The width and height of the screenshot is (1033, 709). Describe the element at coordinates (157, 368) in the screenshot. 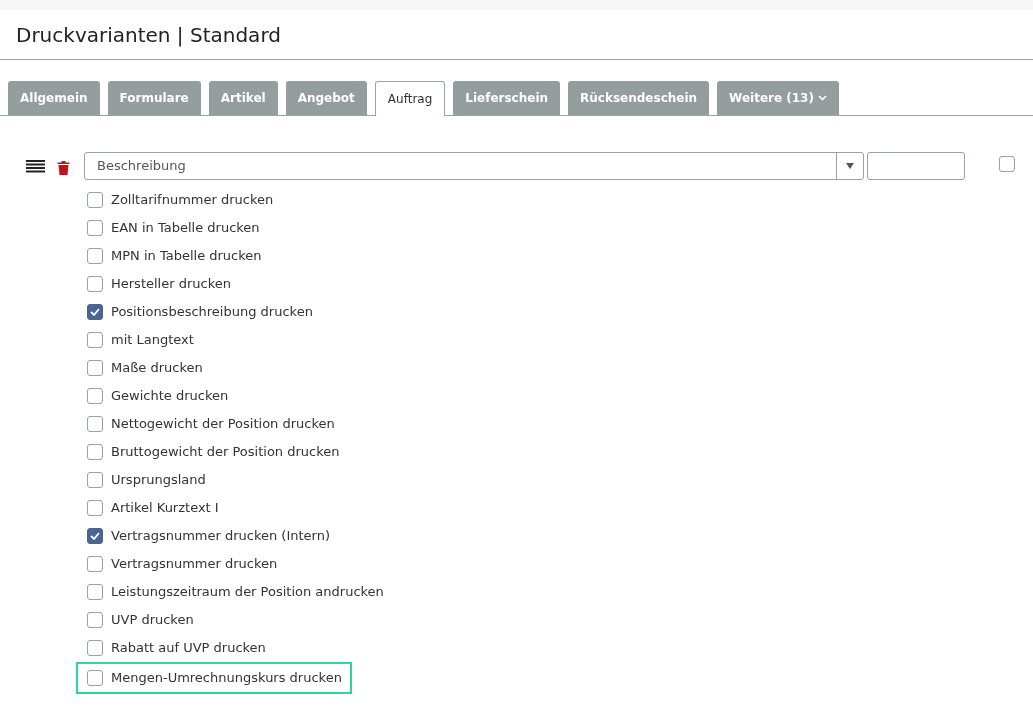

I see `option-label: Maße drucken` at that location.